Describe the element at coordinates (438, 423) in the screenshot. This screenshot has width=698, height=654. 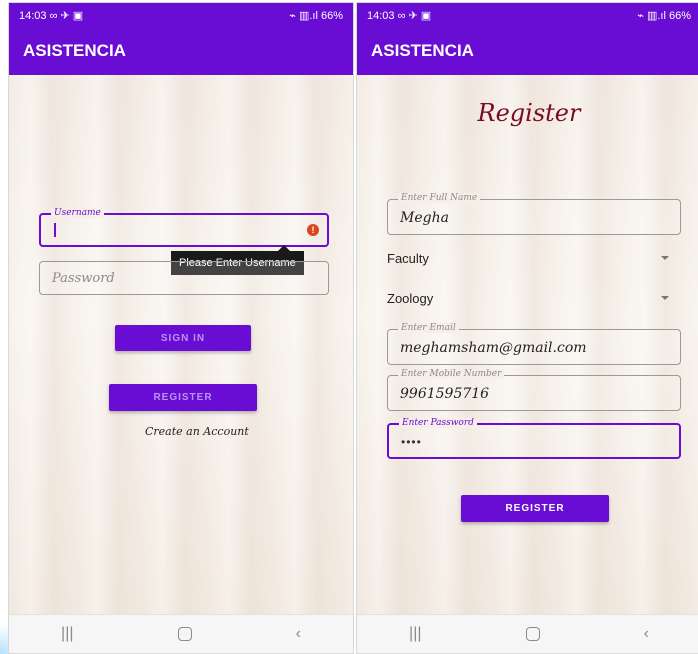
I see `password-label: Enter Password` at that location.